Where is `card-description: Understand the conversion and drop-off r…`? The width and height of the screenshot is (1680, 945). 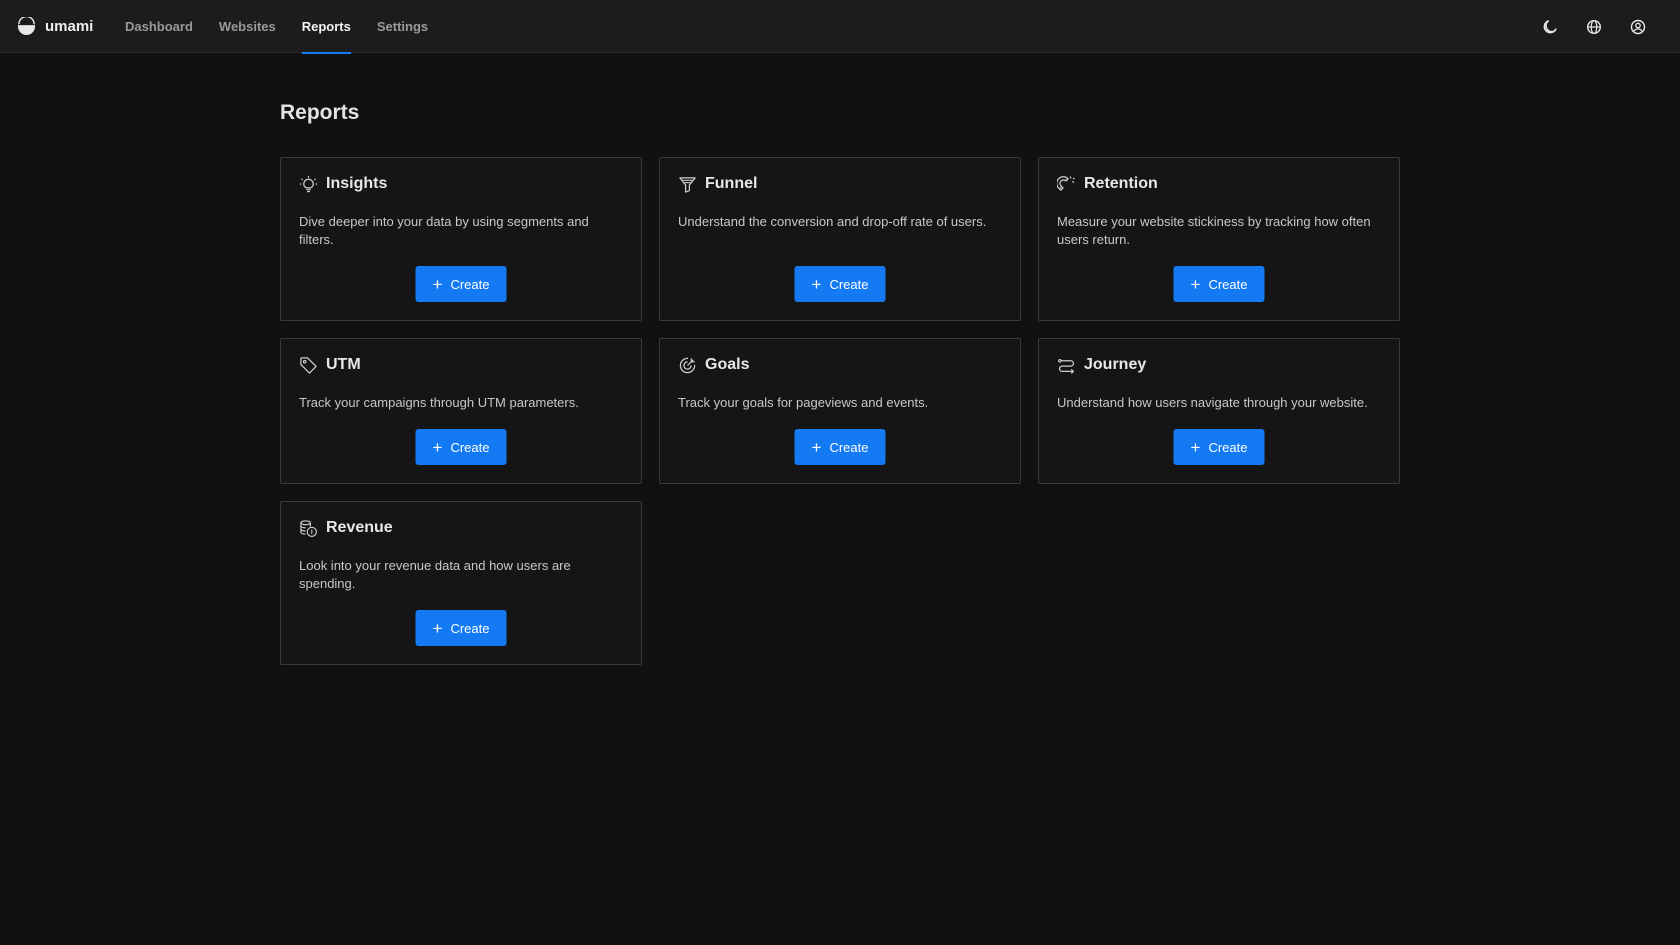 card-description: Understand the conversion and drop-off r… is located at coordinates (832, 221).